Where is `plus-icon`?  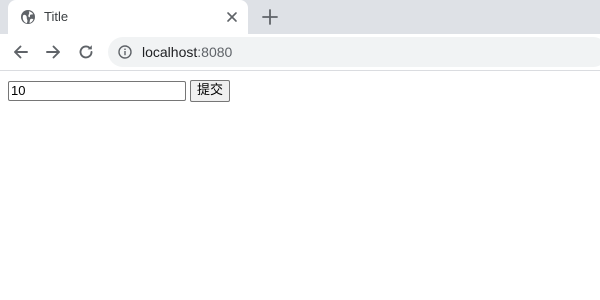
plus-icon is located at coordinates (270, 17).